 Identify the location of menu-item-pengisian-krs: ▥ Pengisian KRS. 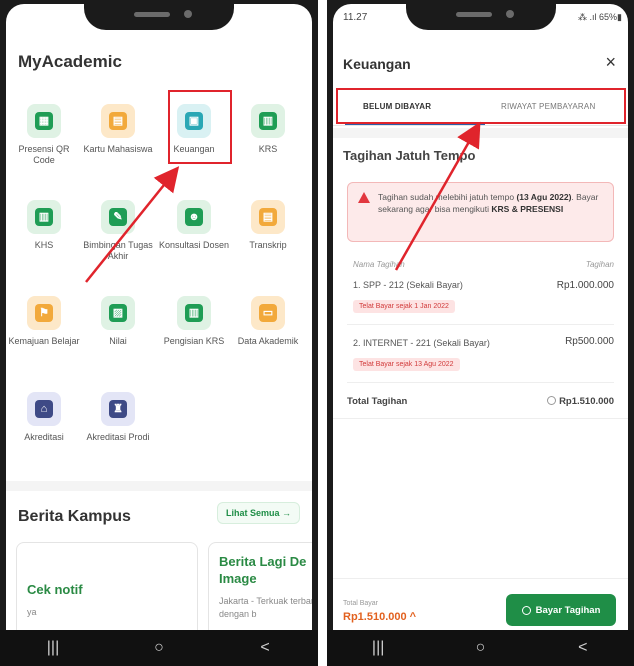
(194, 321).